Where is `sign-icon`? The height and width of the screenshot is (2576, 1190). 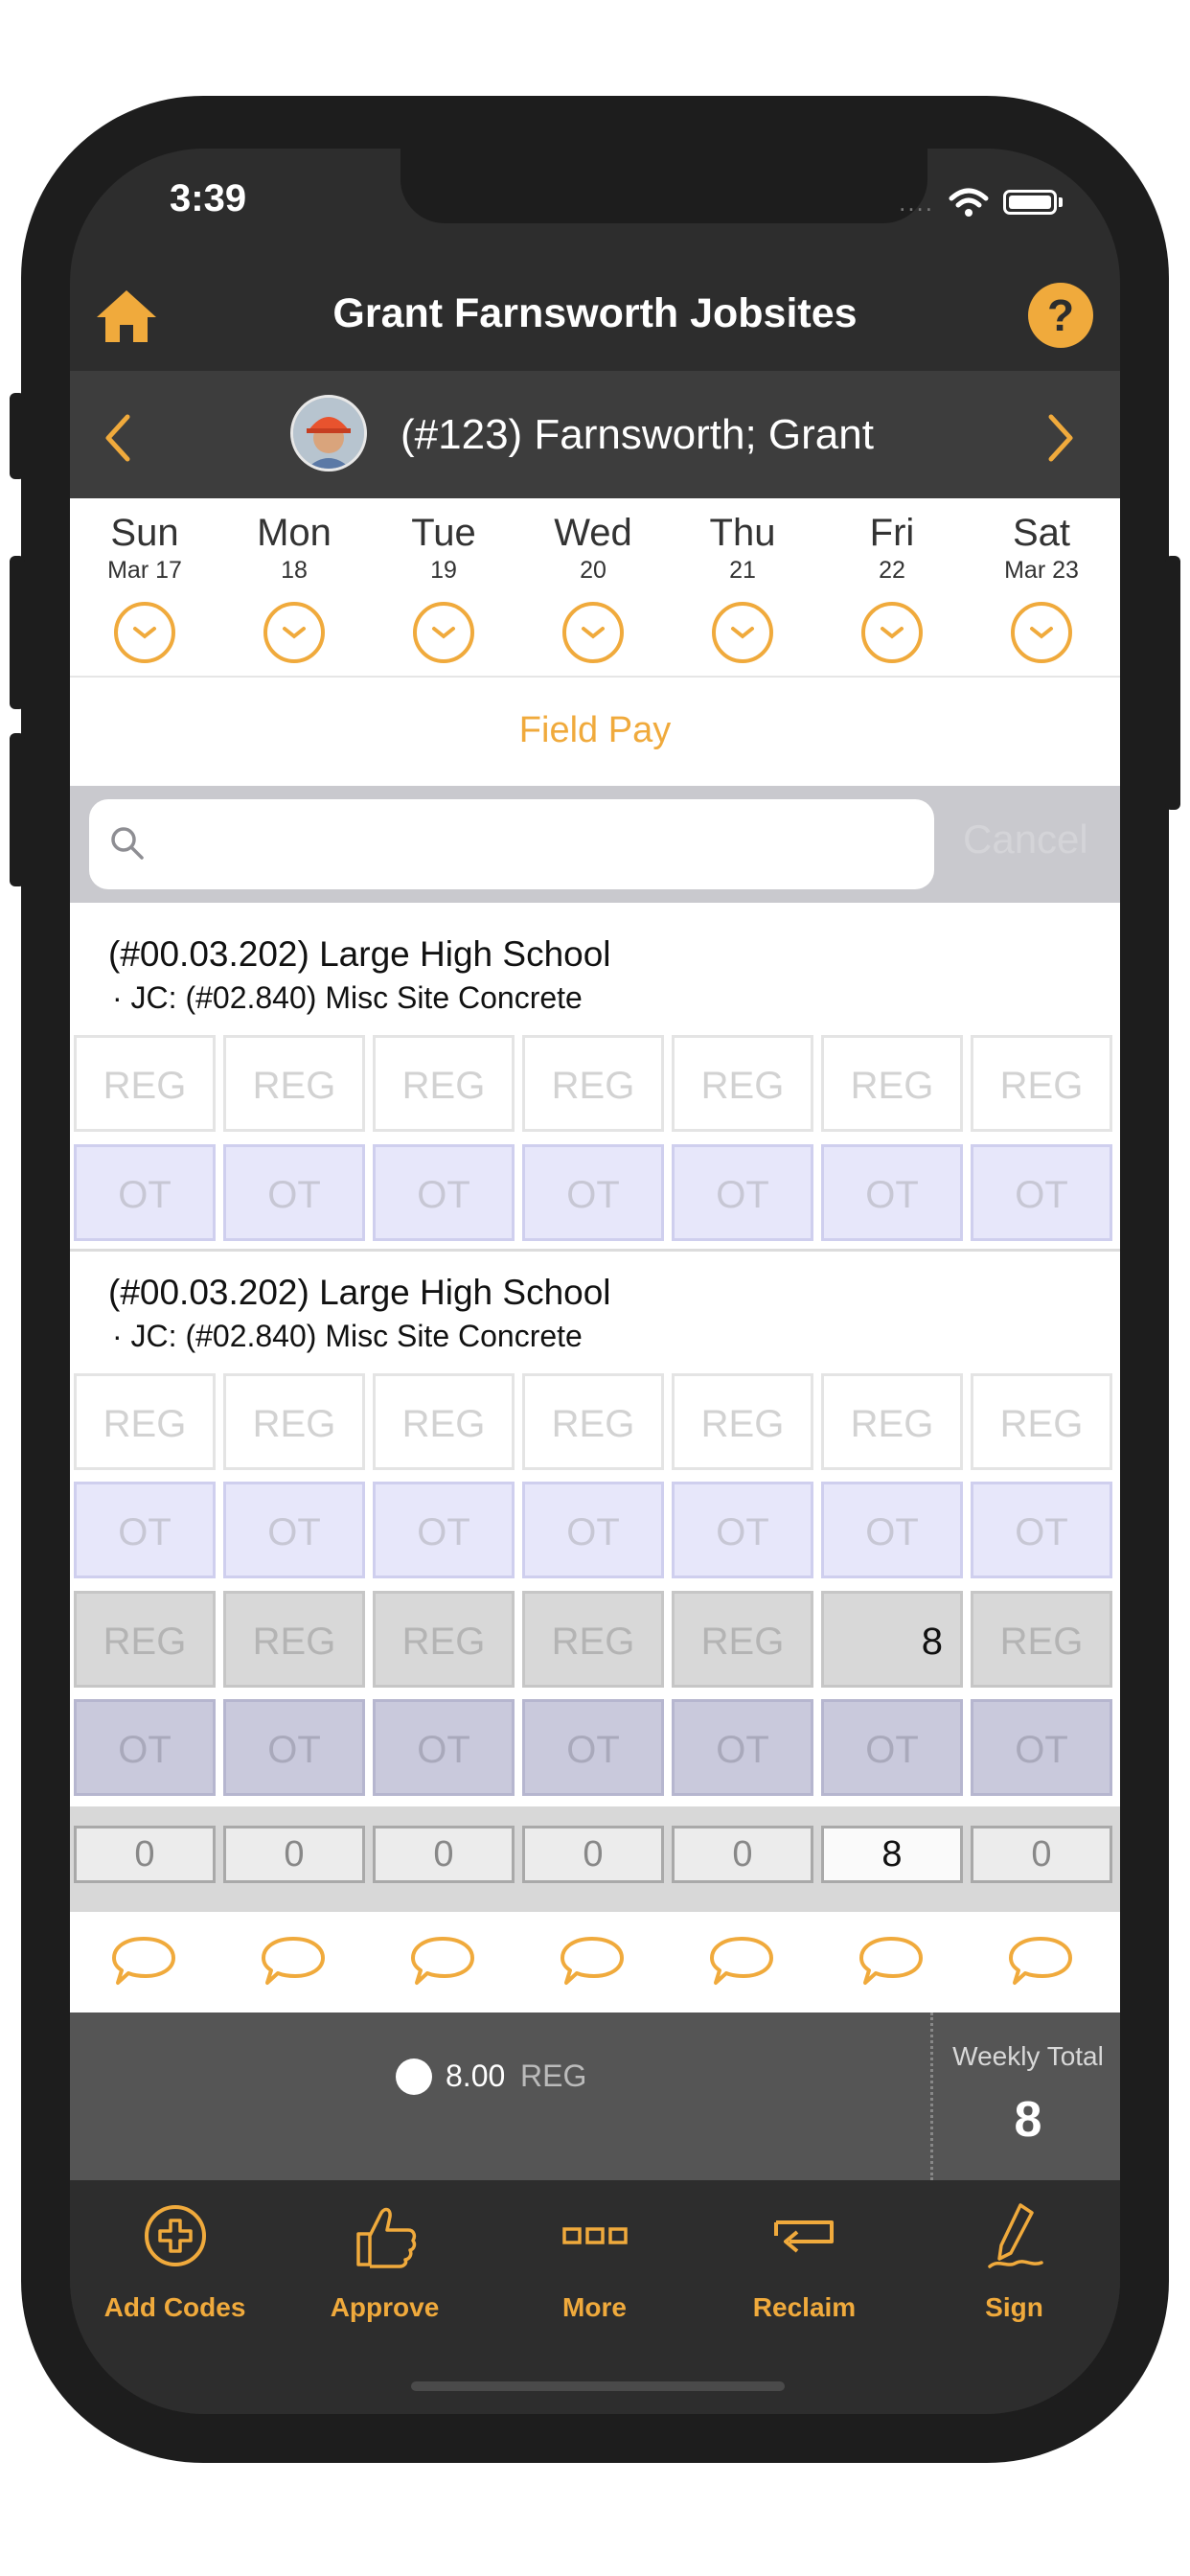 sign-icon is located at coordinates (1015, 2235).